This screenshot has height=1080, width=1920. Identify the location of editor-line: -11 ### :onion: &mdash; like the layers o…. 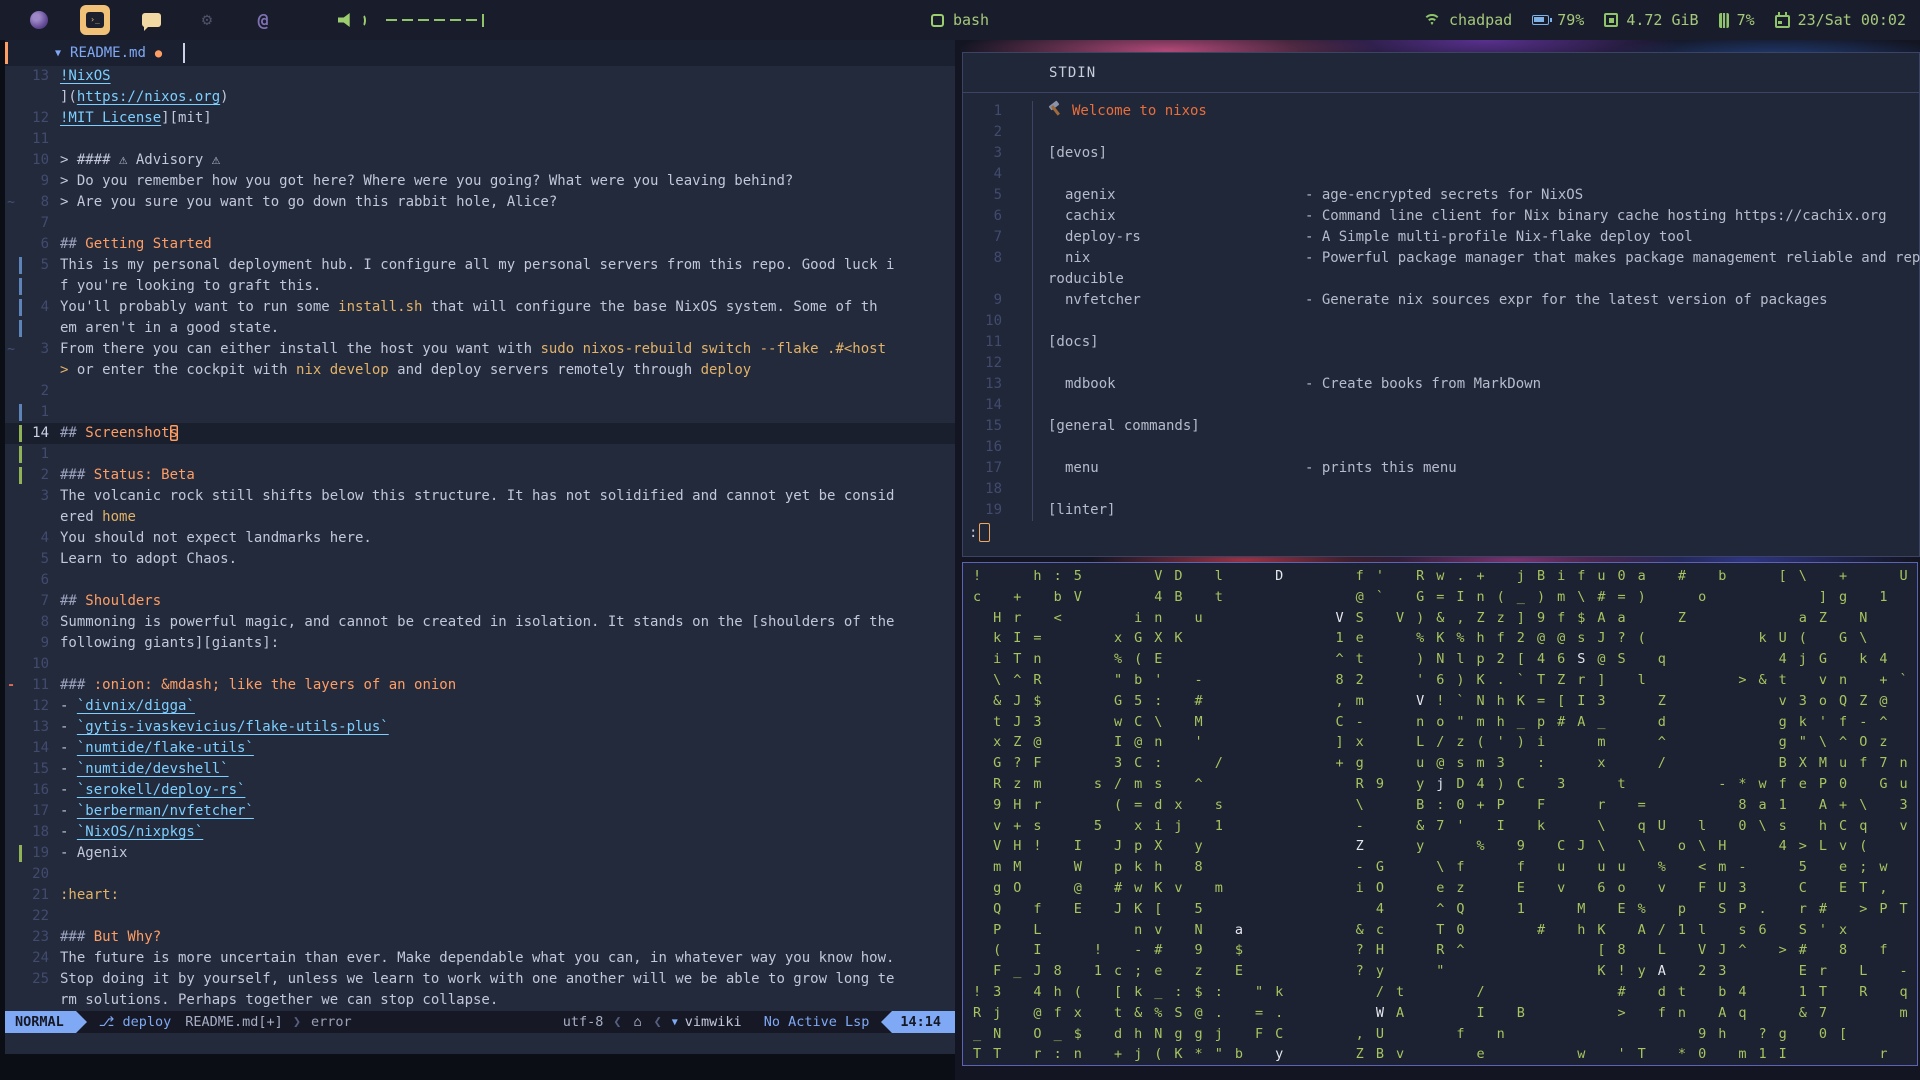
(480, 685).